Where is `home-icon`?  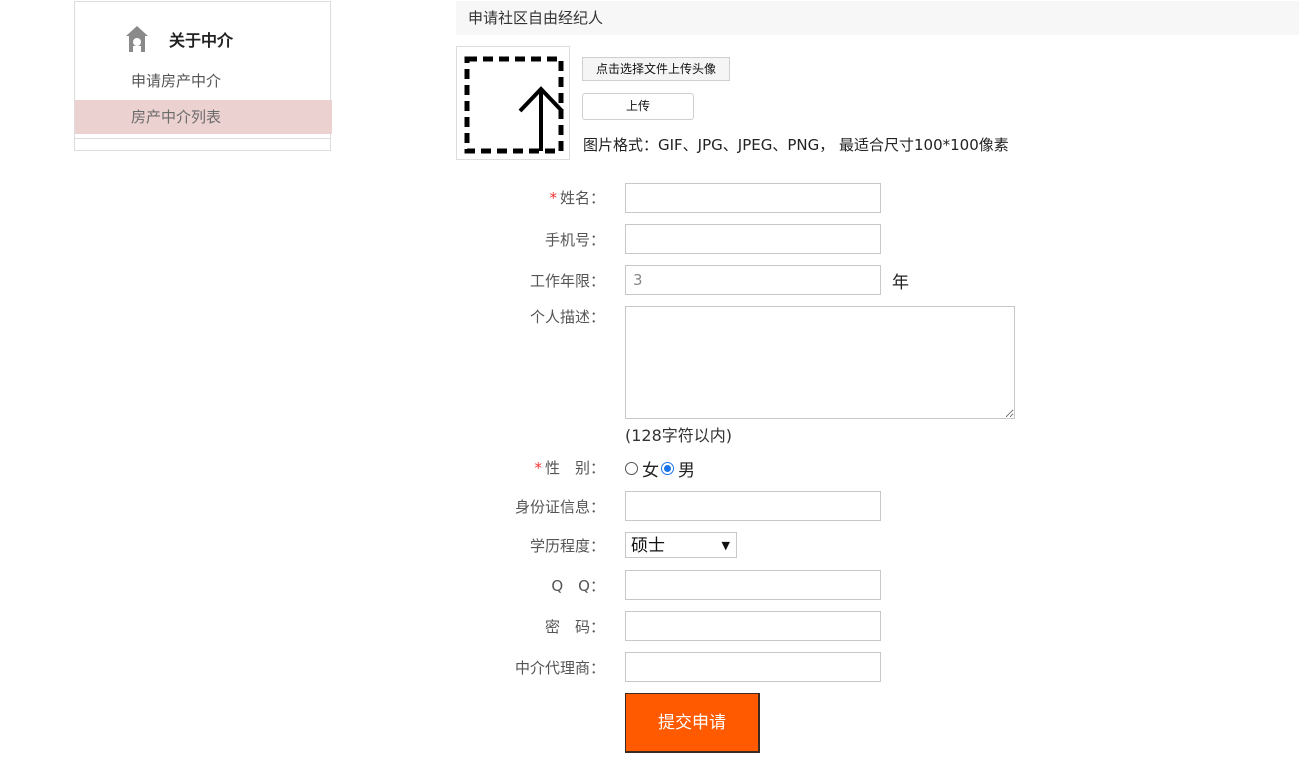
home-icon is located at coordinates (137, 39).